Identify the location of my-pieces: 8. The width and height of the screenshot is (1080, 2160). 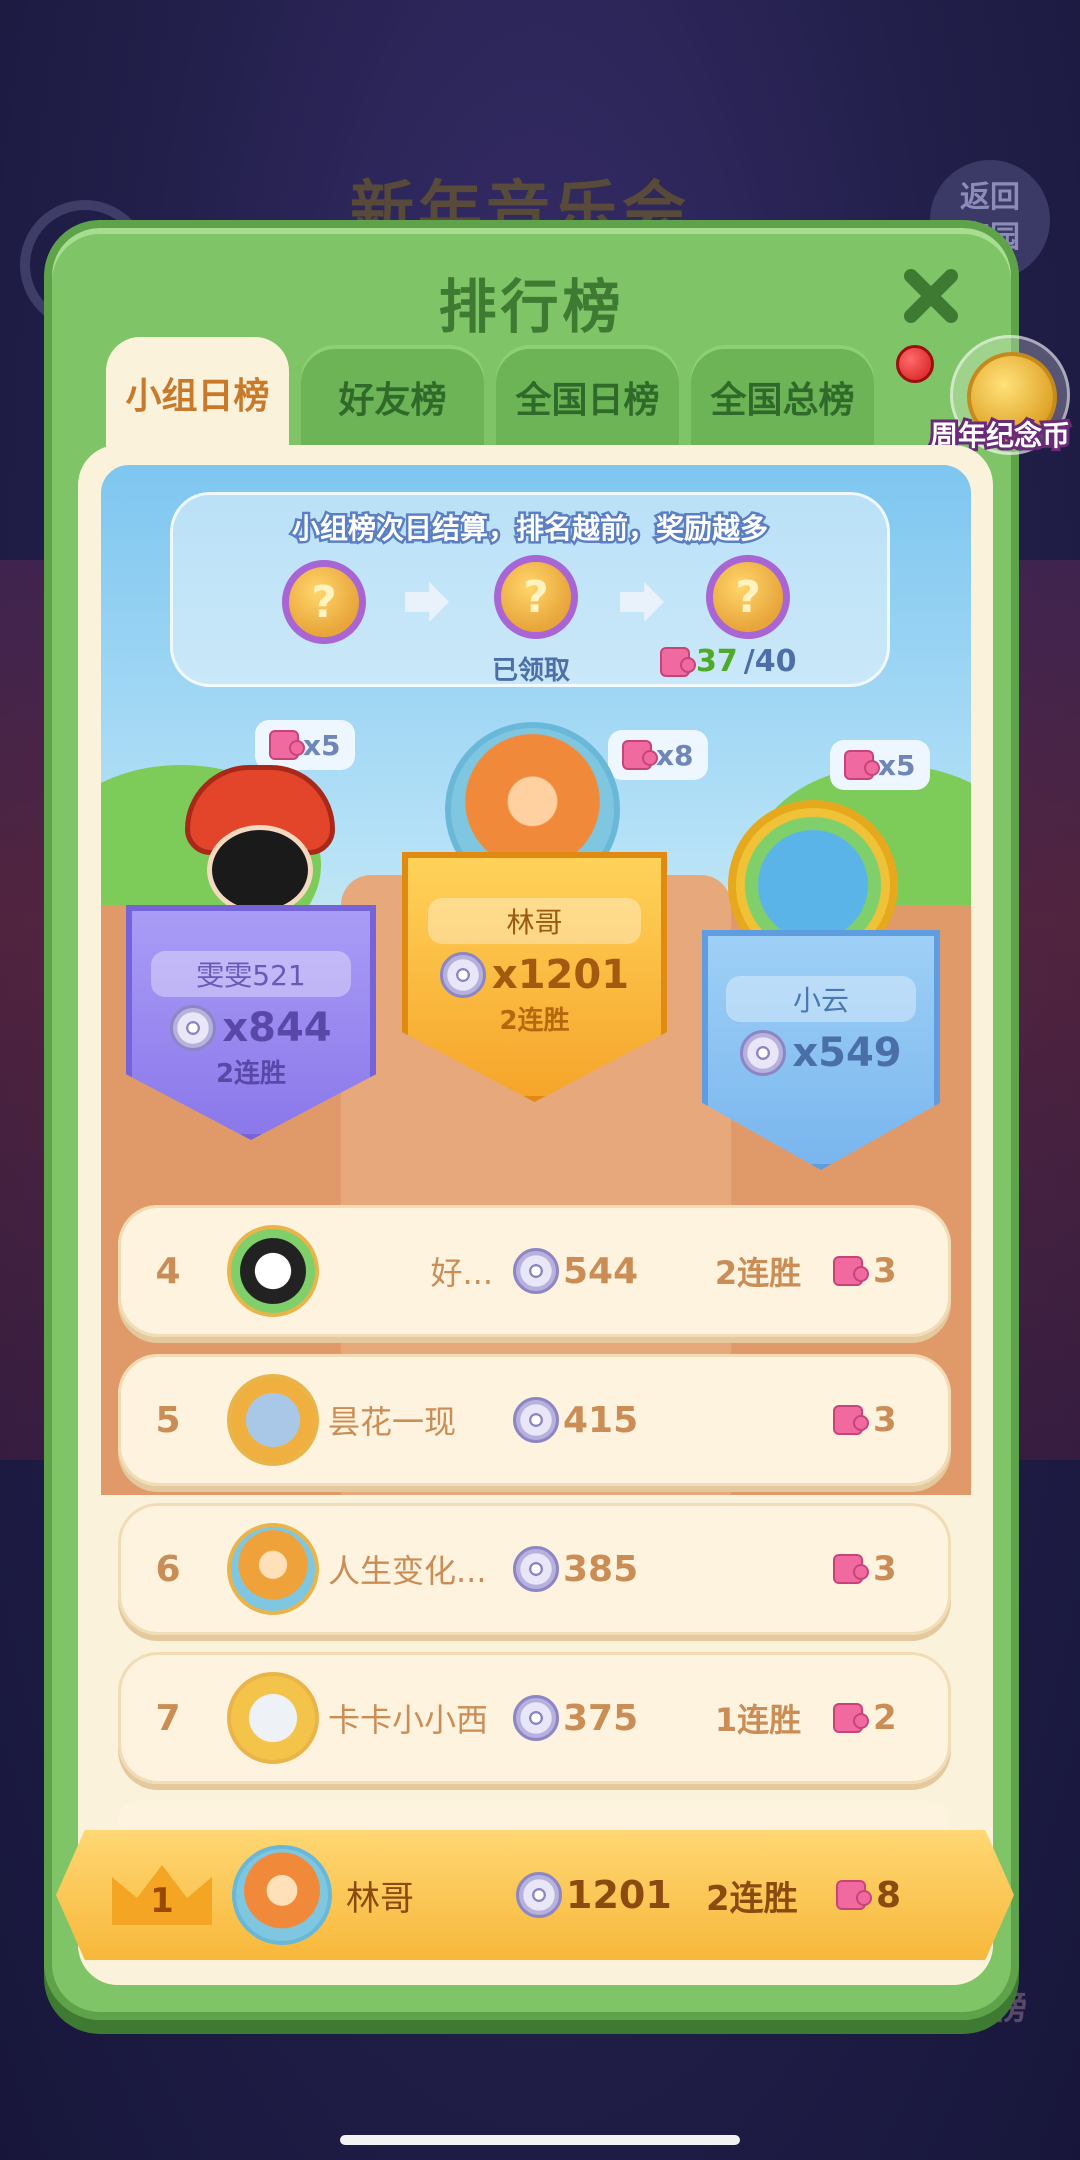
(868, 1895).